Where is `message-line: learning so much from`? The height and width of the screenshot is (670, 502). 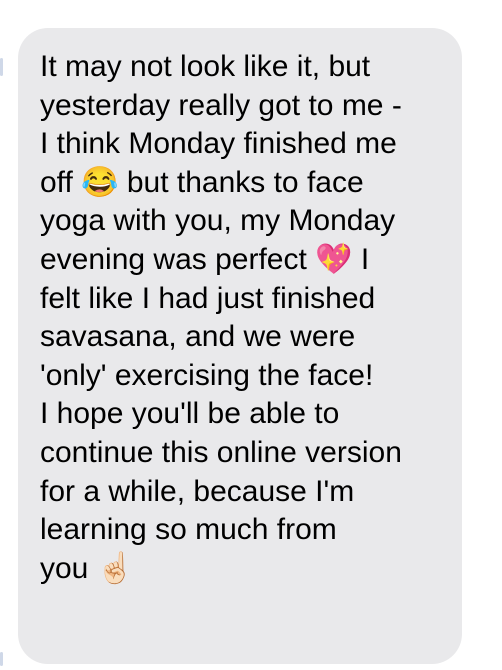 message-line: learning so much from is located at coordinates (188, 530).